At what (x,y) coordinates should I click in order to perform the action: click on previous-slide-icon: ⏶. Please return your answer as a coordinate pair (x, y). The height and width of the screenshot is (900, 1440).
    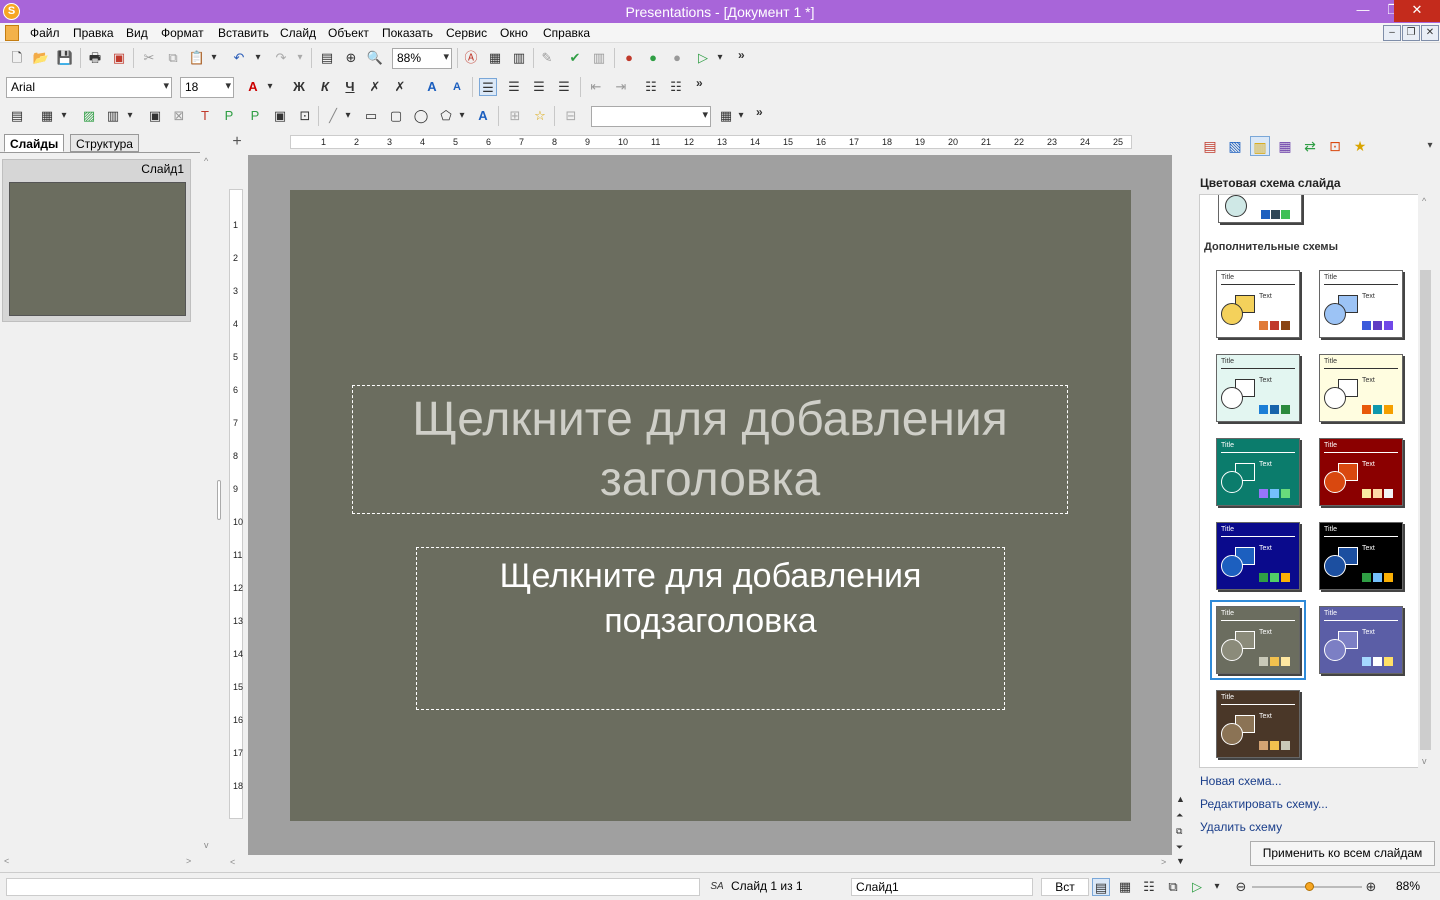
    Looking at the image, I should click on (1179, 815).